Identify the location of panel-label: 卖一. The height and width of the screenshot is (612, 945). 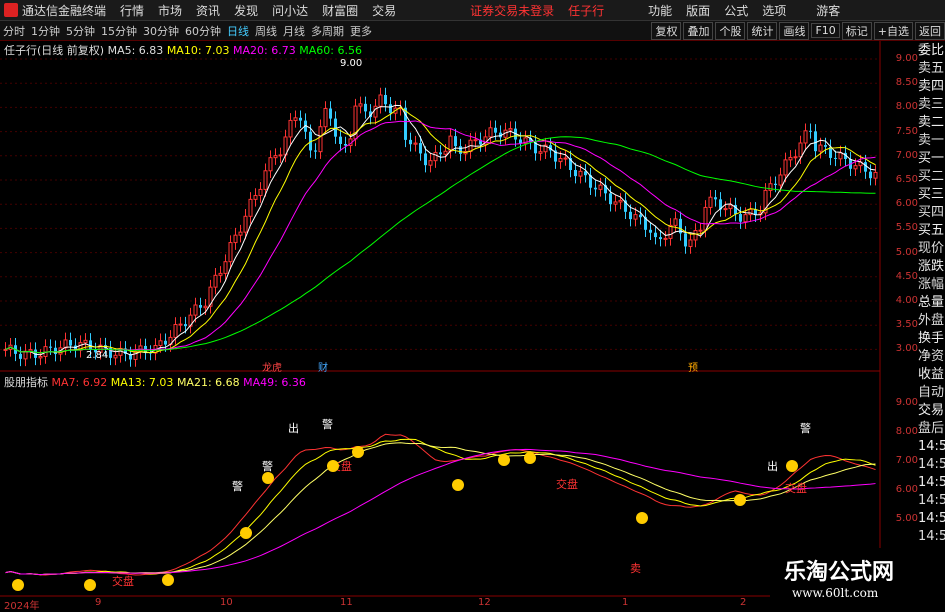
(931, 140).